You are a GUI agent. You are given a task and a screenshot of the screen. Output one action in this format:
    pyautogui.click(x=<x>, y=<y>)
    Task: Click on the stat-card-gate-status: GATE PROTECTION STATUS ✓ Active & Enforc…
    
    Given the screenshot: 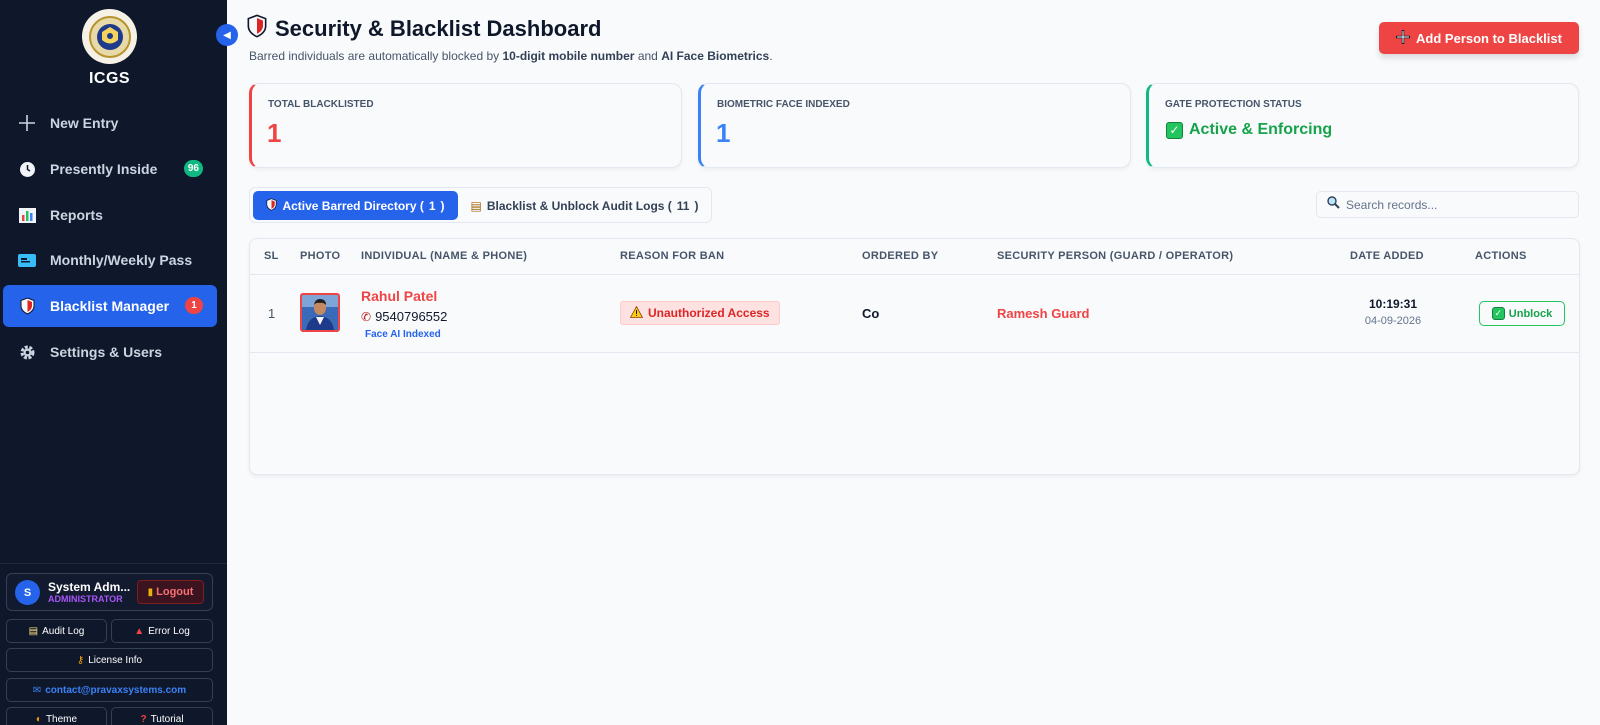 What is the action you would take?
    pyautogui.click(x=1362, y=125)
    